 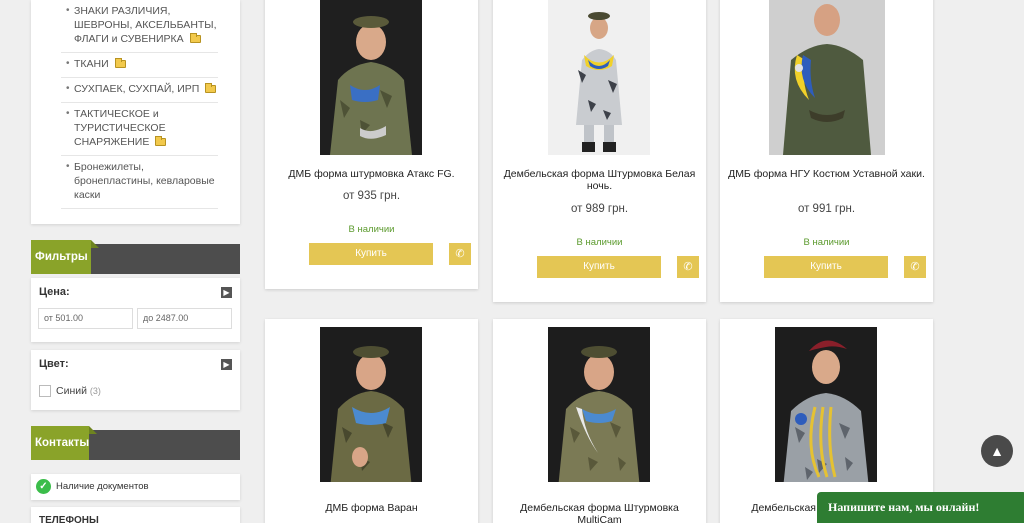 What do you see at coordinates (54, 364) in the screenshot?
I see `color-filter-title: Цвет:` at bounding box center [54, 364].